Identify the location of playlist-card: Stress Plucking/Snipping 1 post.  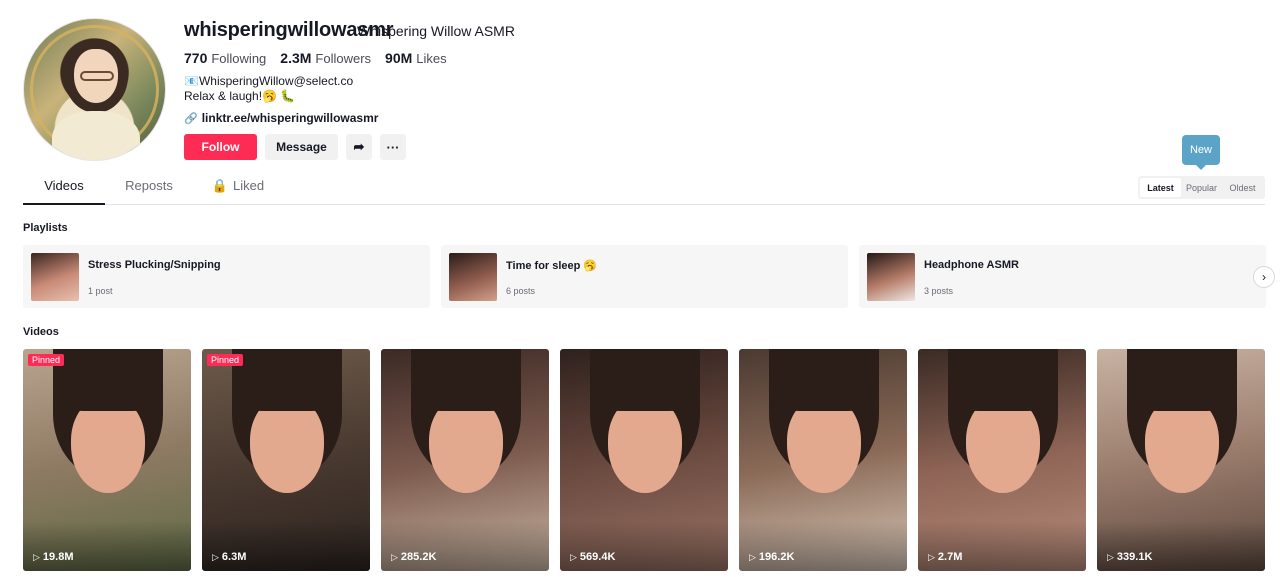
(226, 276).